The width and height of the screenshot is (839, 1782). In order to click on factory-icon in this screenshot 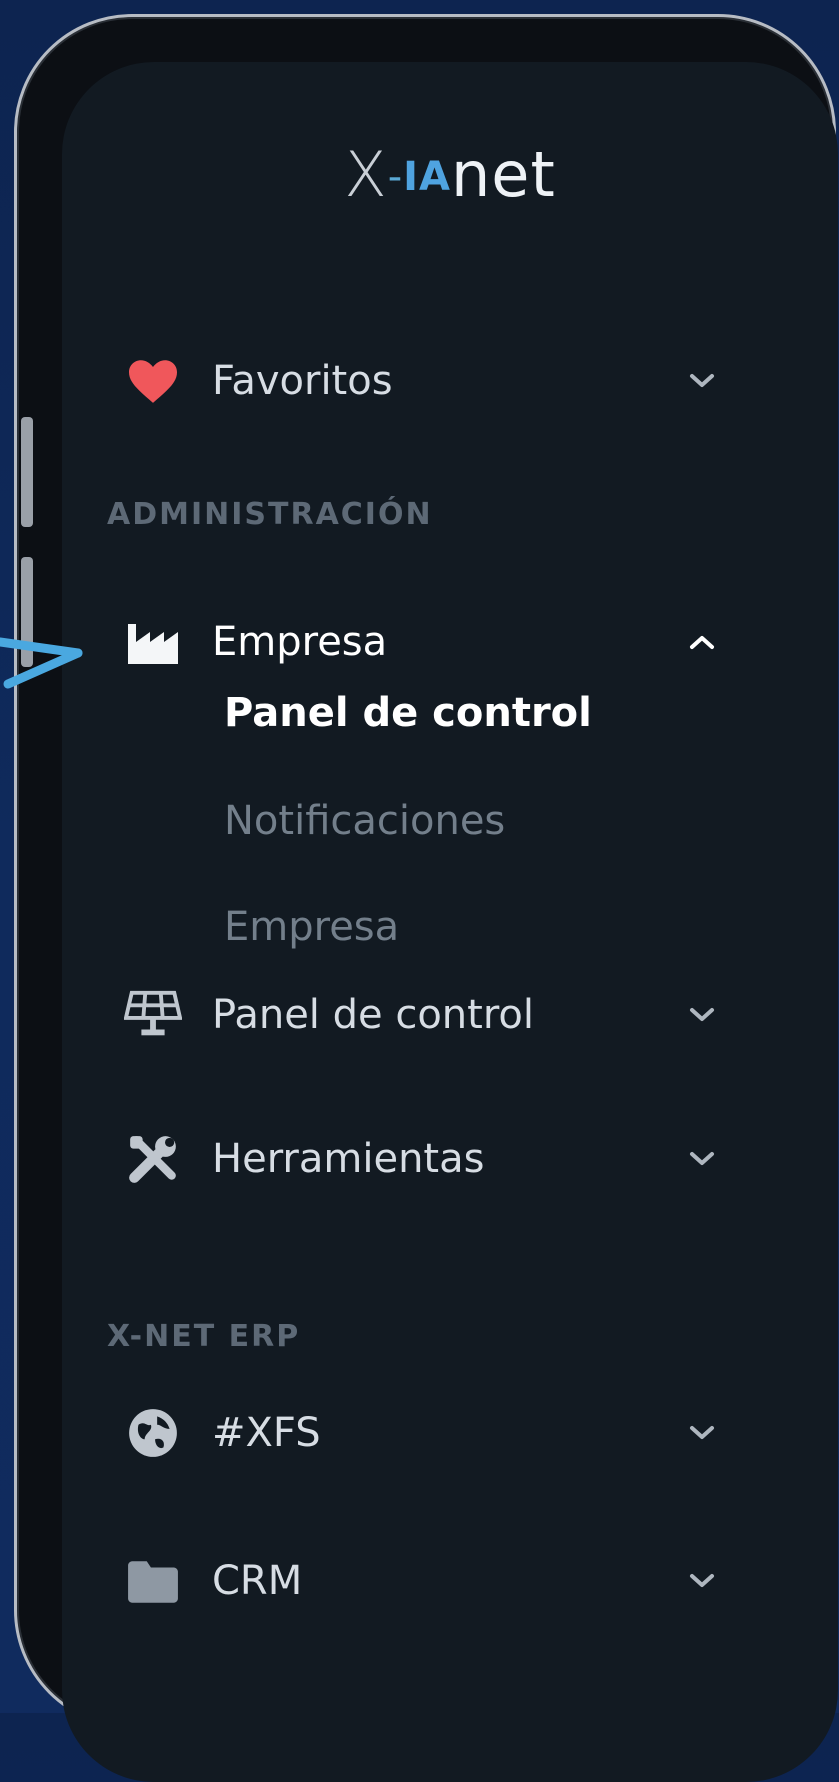, I will do `click(153, 642)`.